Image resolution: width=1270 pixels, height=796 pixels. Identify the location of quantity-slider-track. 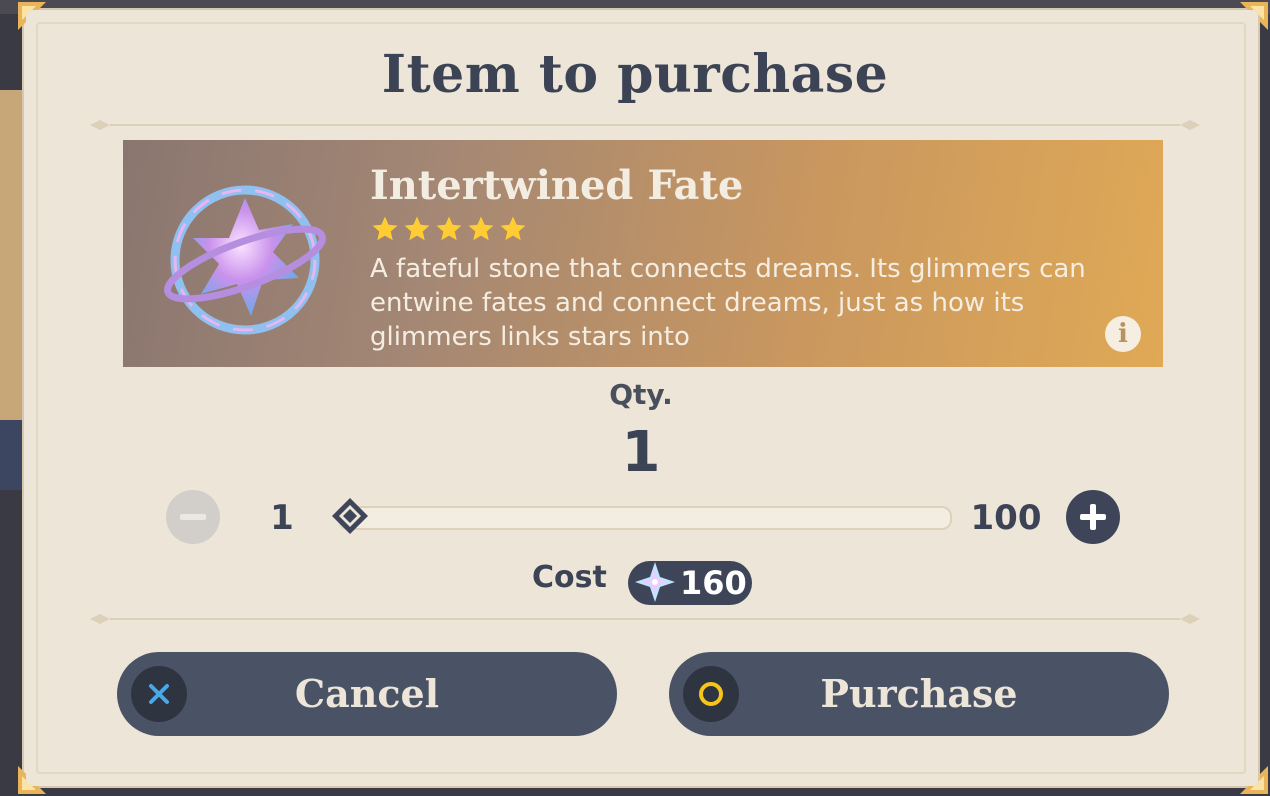
(645, 518).